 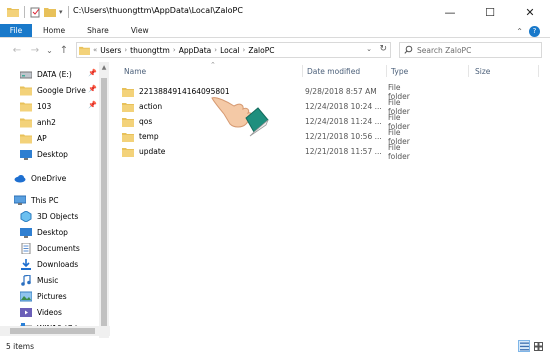 What do you see at coordinates (50, 12) in the screenshot?
I see `new-folder-icon` at bounding box center [50, 12].